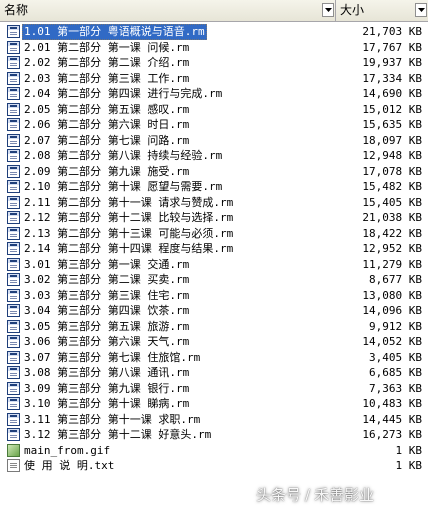 This screenshot has height=515, width=428. I want to click on file-name: 2.02 第二部分 第二课 介绍.rm, so click(107, 62).